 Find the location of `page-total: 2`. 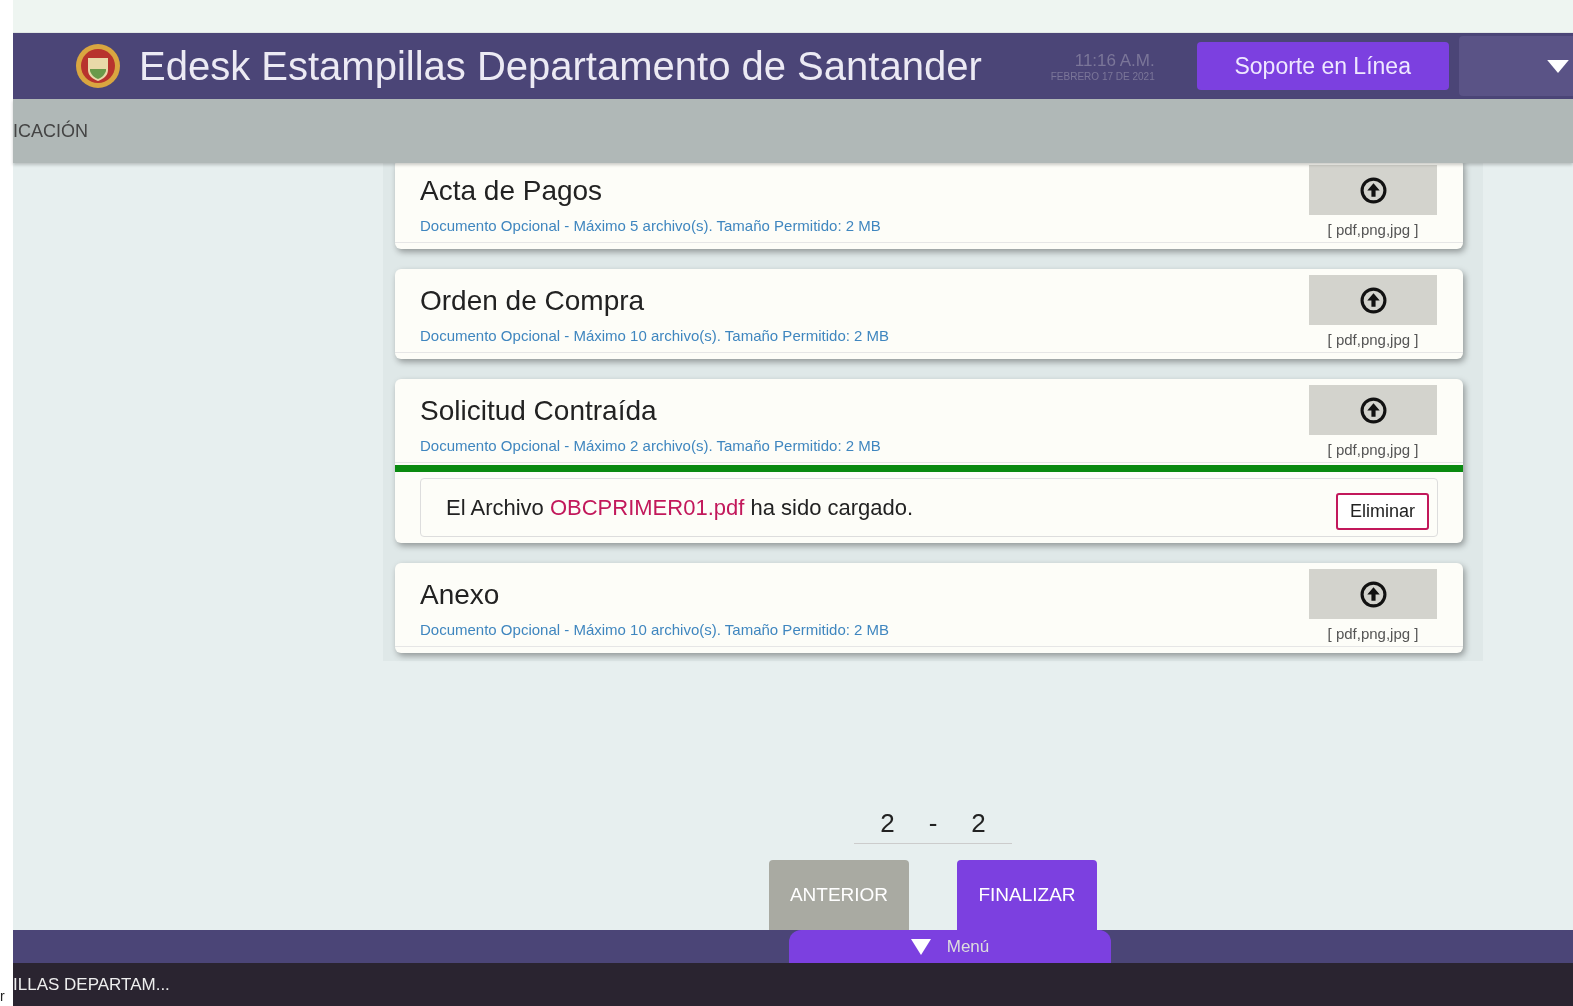

page-total: 2 is located at coordinates (978, 823).